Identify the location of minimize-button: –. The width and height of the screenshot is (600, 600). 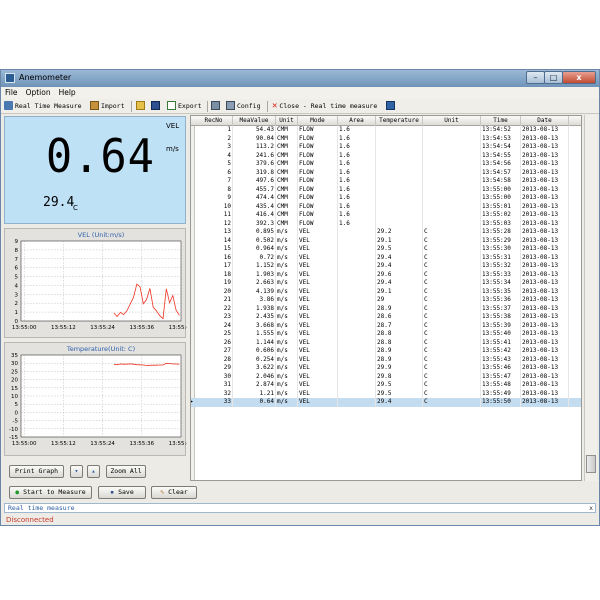
(535, 77).